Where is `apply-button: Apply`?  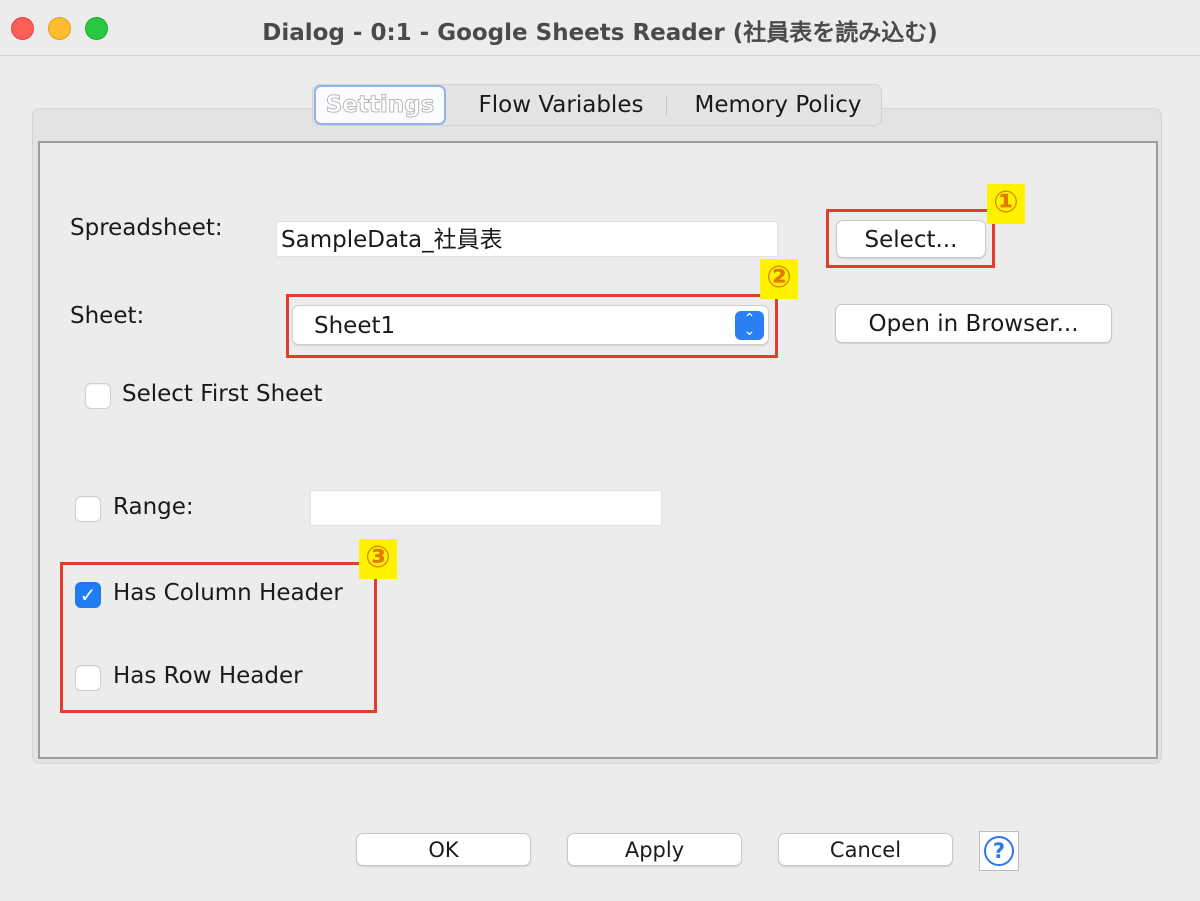 apply-button: Apply is located at coordinates (654, 849).